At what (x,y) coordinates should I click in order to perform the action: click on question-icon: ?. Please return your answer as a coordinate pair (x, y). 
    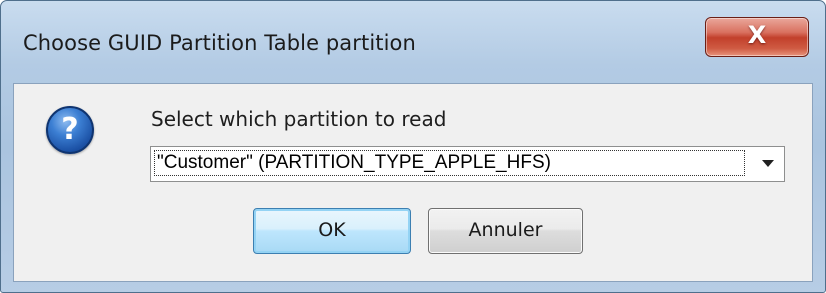
    Looking at the image, I should click on (70, 130).